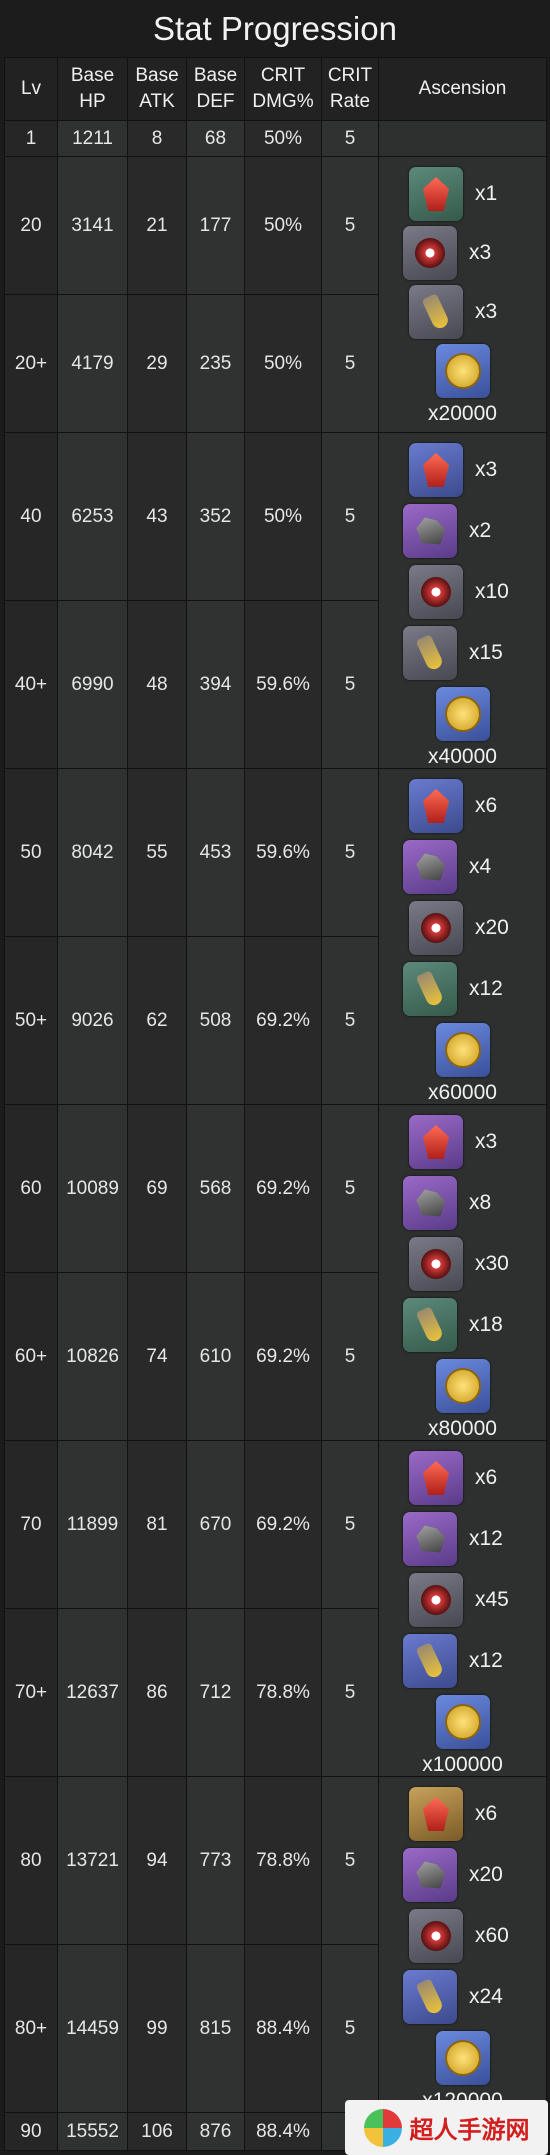  Describe the element at coordinates (31, 1356) in the screenshot. I see `cell-level: 60+` at that location.